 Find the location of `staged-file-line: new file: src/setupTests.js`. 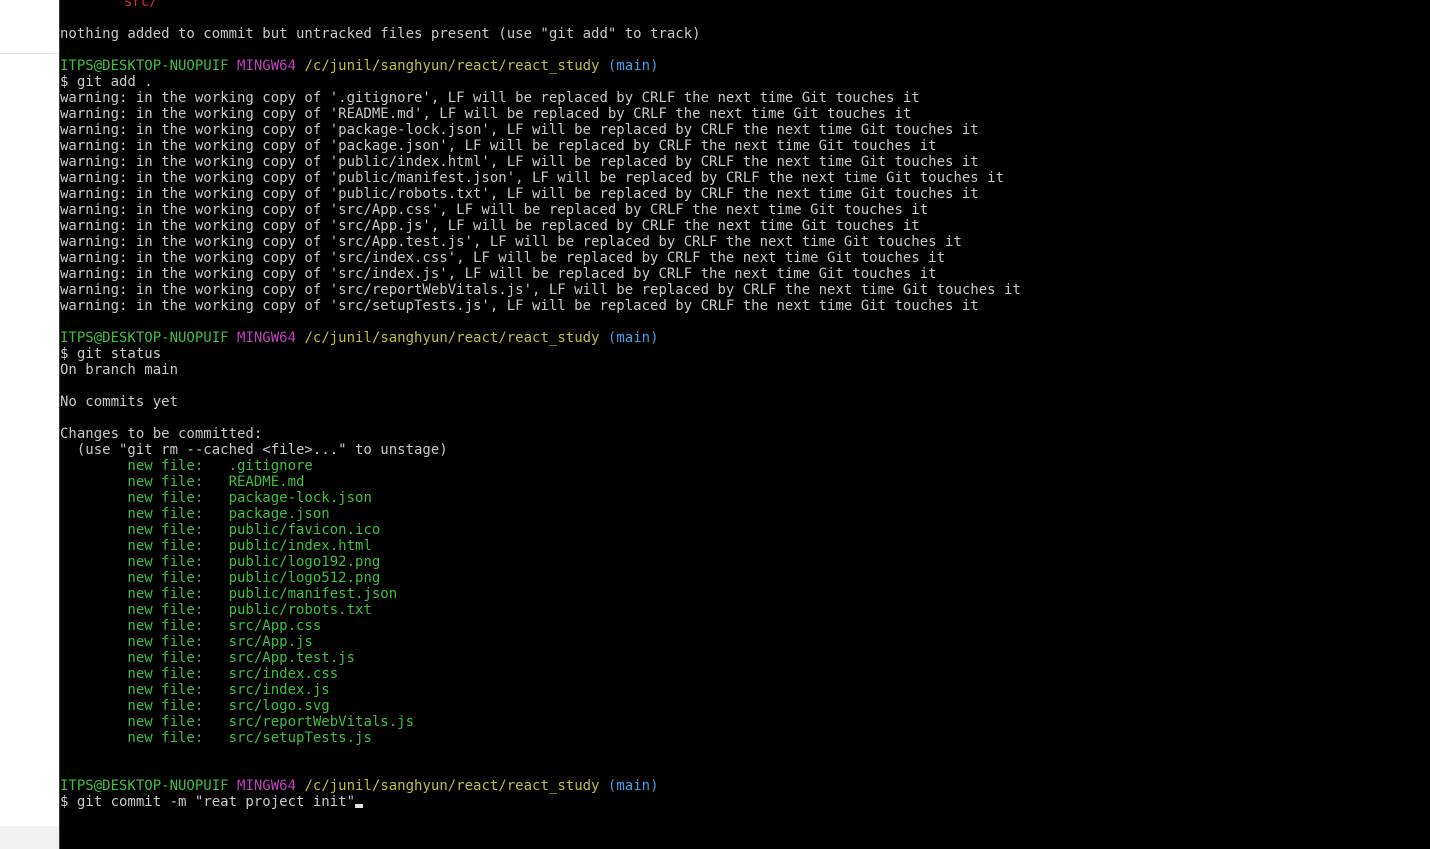

staged-file-line: new file: src/setupTests.js is located at coordinates (216, 738).